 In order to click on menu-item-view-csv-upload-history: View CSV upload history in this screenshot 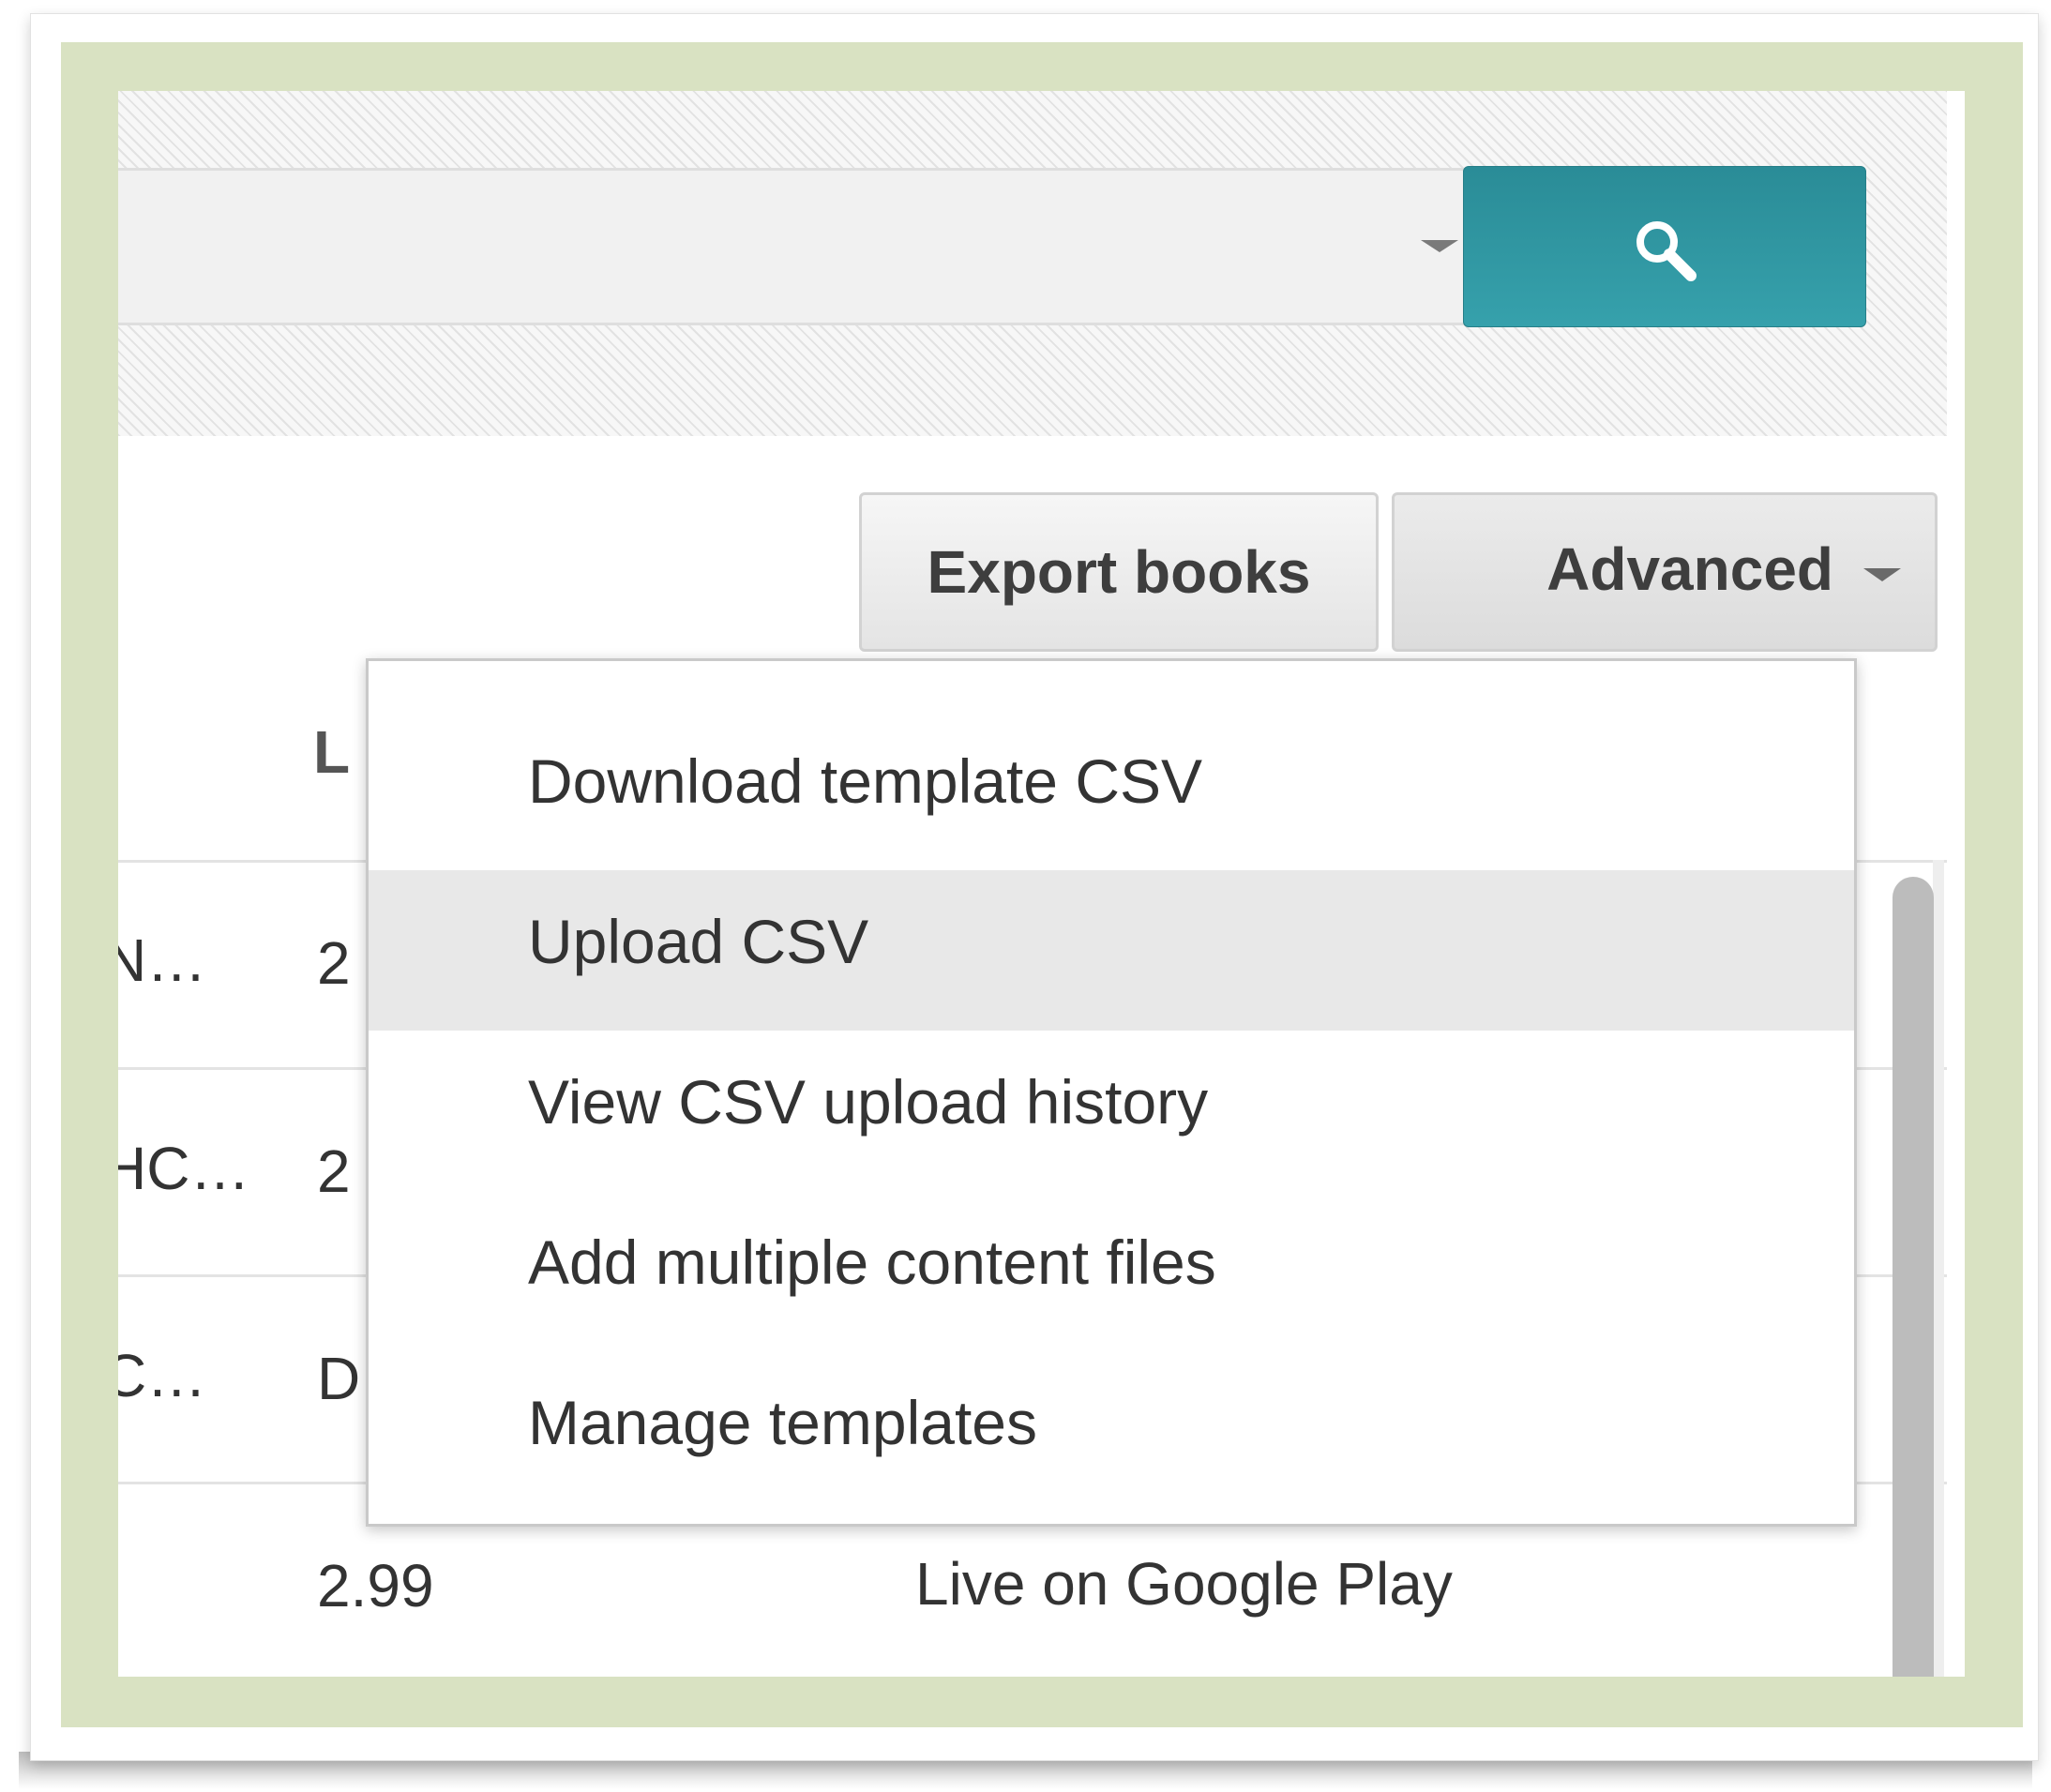, I will do `click(1111, 1111)`.